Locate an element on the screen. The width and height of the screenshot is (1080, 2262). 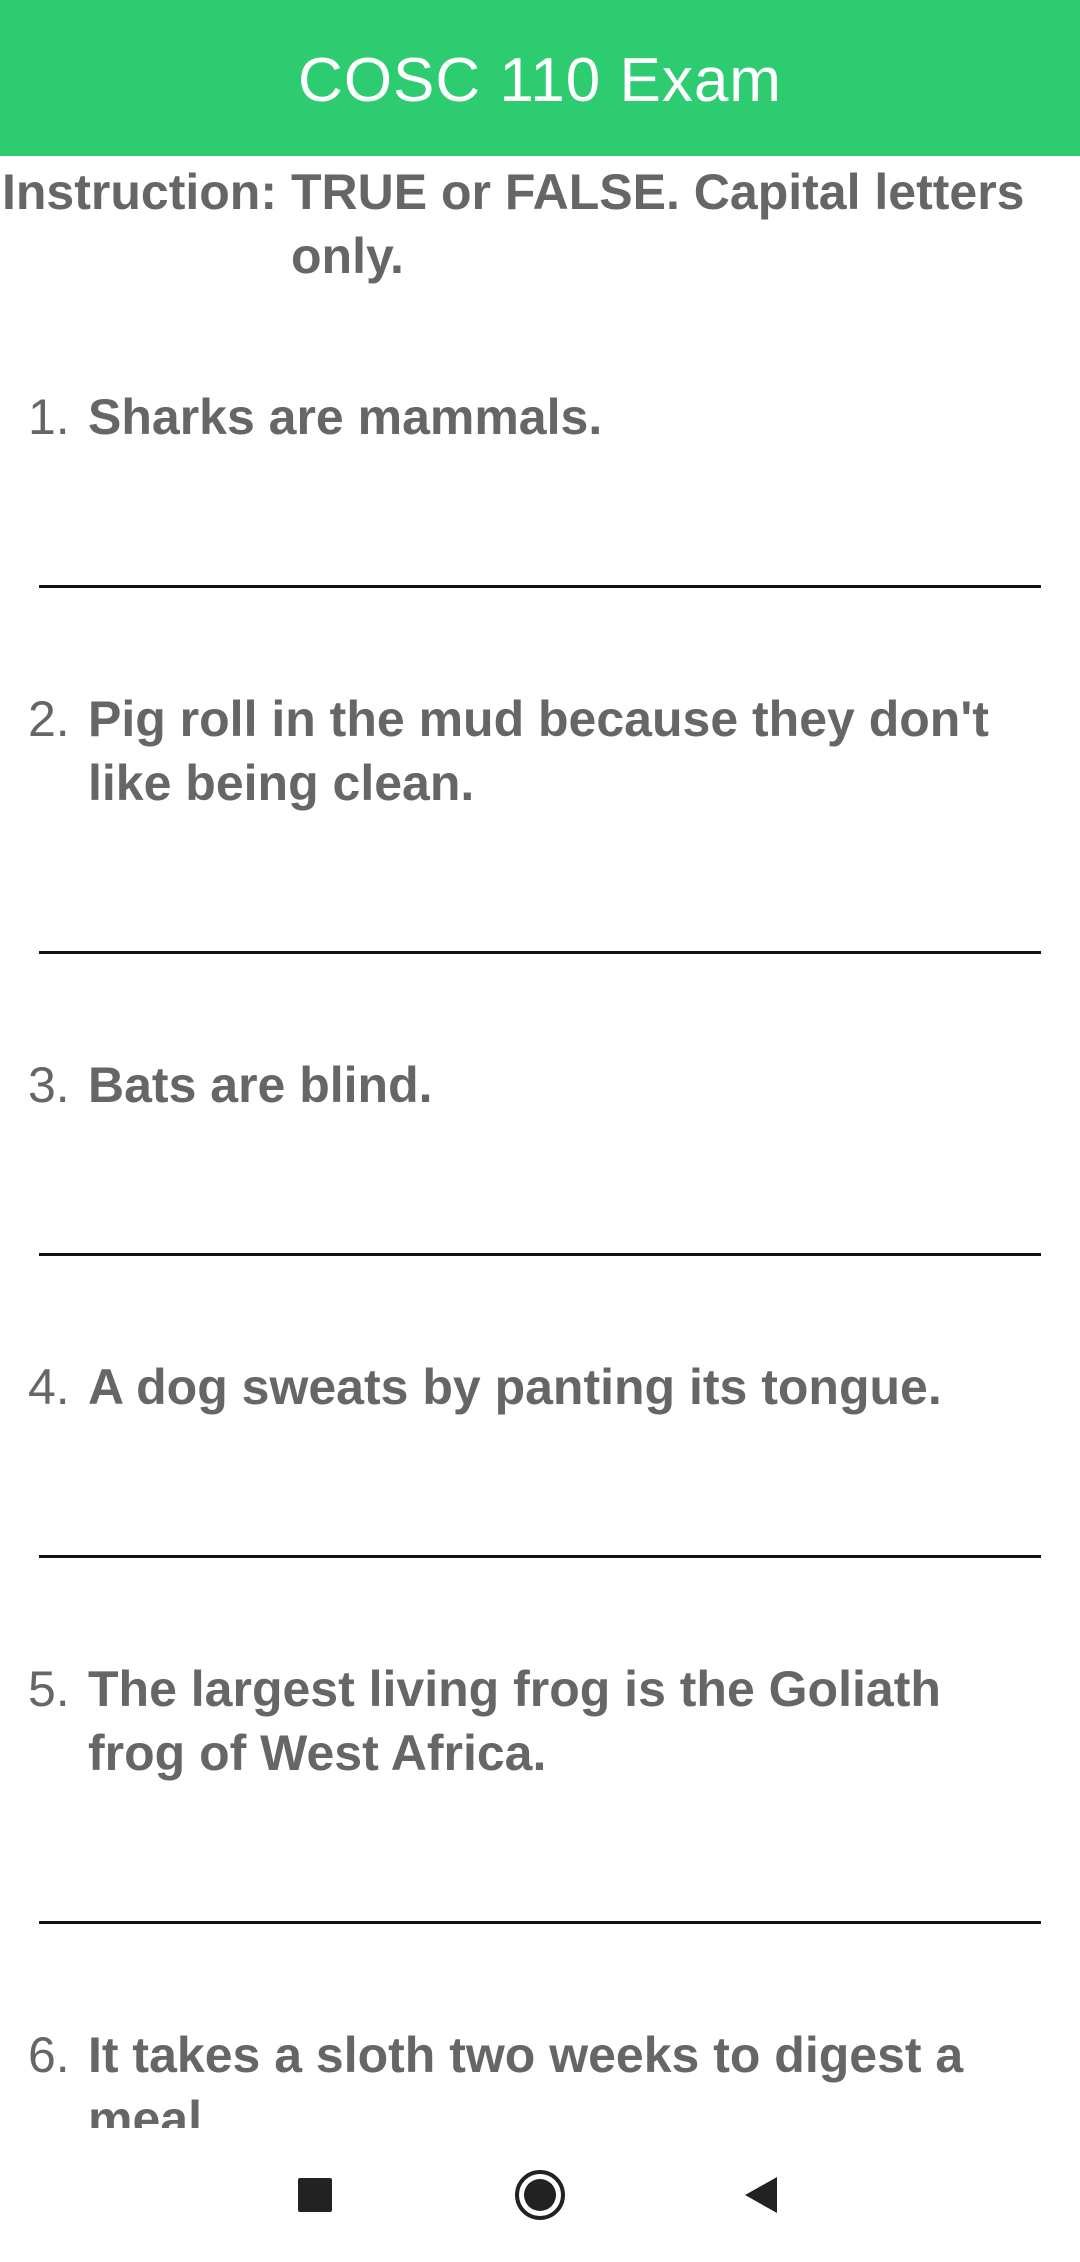
question-number: 2. is located at coordinates (49, 719).